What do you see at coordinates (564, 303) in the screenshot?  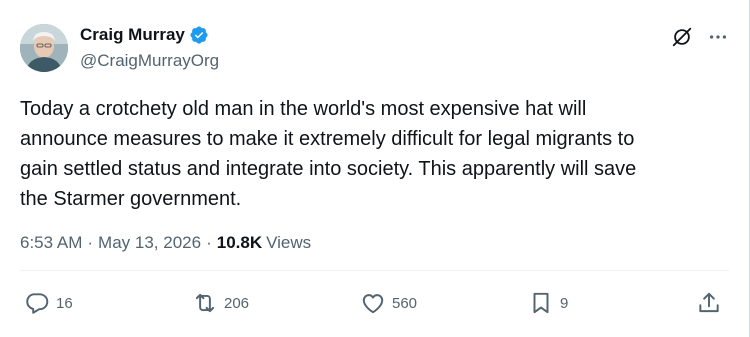 I see `bookmark-count: 9` at bounding box center [564, 303].